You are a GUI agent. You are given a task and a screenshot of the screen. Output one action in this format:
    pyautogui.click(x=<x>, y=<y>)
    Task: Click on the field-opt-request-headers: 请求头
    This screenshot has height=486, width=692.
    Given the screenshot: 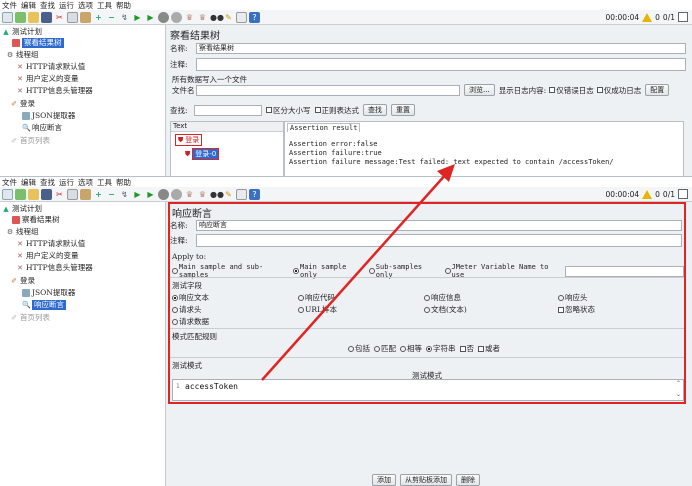 What is the action you would take?
    pyautogui.click(x=187, y=309)
    